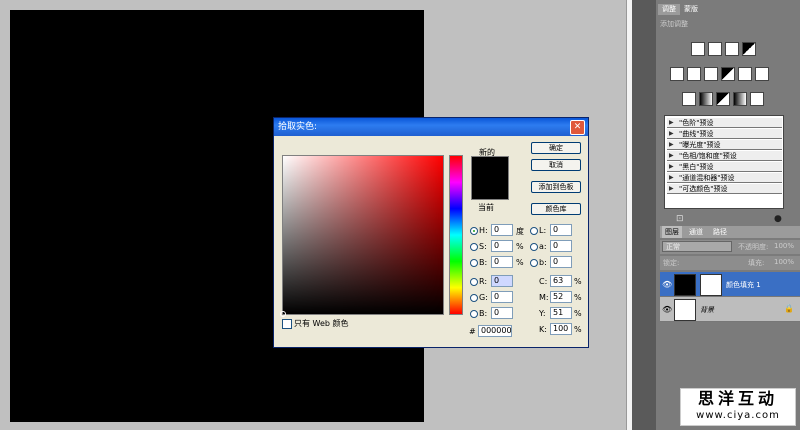 This screenshot has height=430, width=800. I want to click on input-r: 0, so click(502, 281).